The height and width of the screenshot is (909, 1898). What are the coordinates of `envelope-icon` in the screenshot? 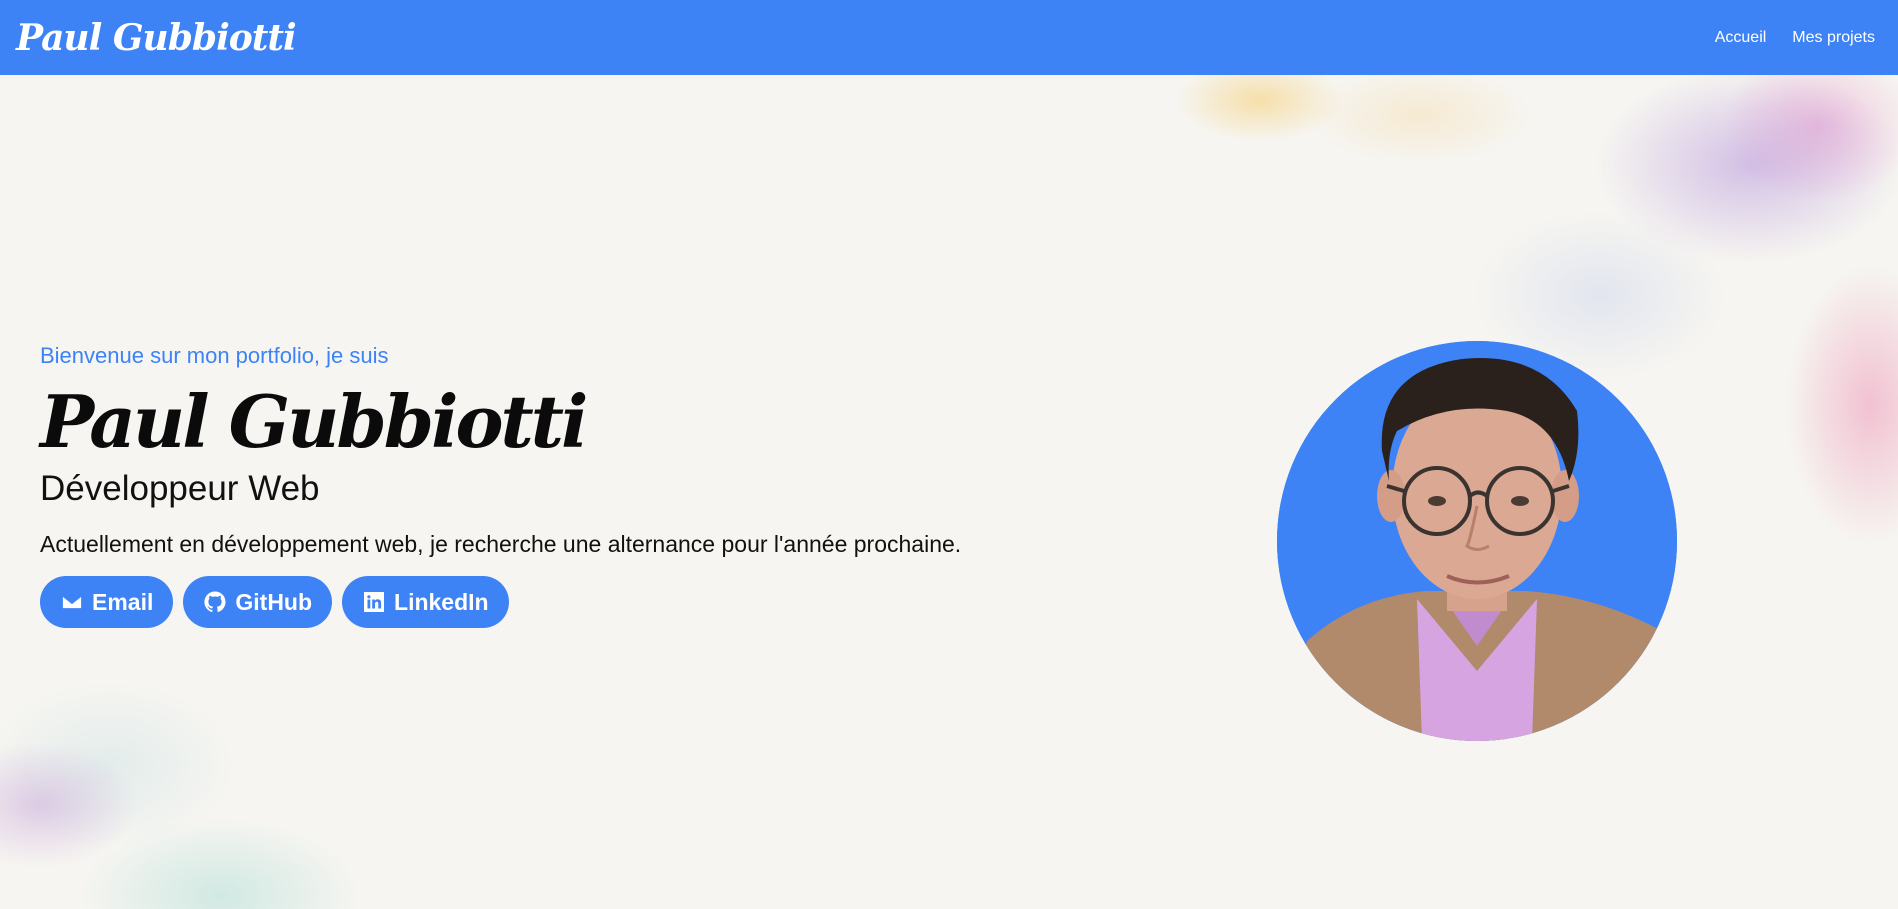 It's located at (72, 602).